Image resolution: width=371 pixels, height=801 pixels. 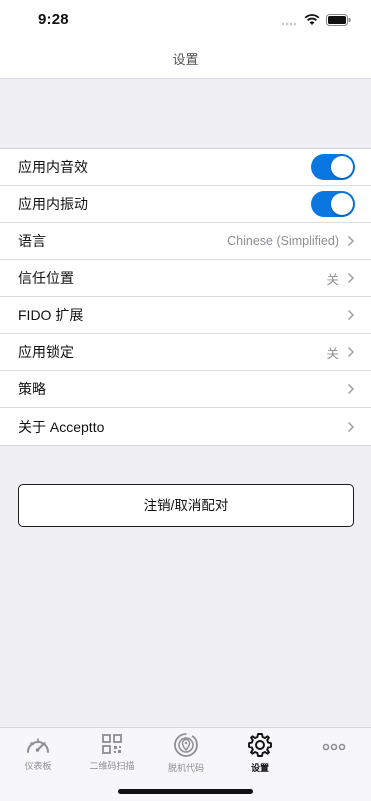 What do you see at coordinates (186, 745) in the screenshot?
I see `offline-code-icon` at bounding box center [186, 745].